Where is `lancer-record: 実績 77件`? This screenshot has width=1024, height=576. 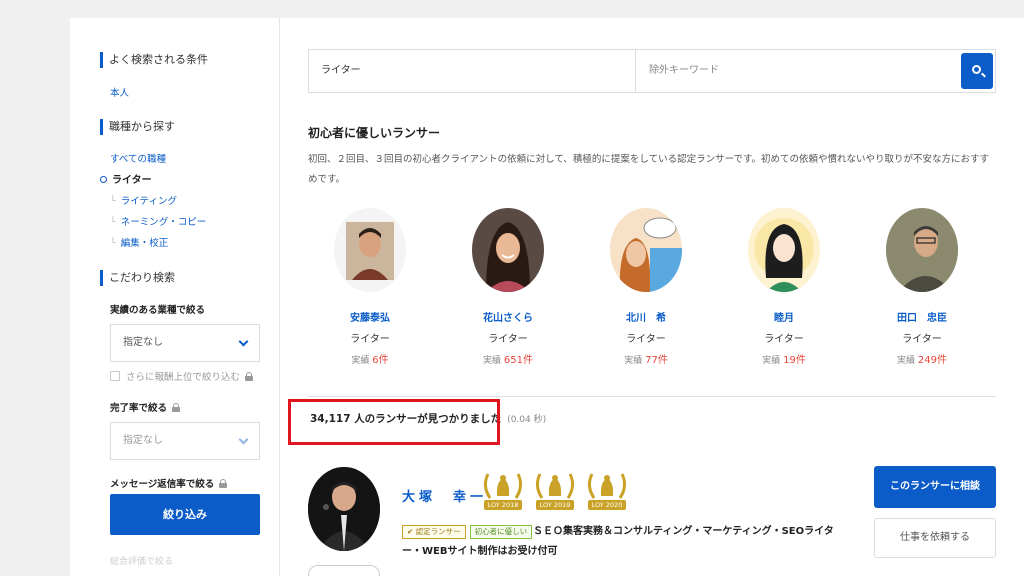
lancer-record: 実績 77件 is located at coordinates (646, 360).